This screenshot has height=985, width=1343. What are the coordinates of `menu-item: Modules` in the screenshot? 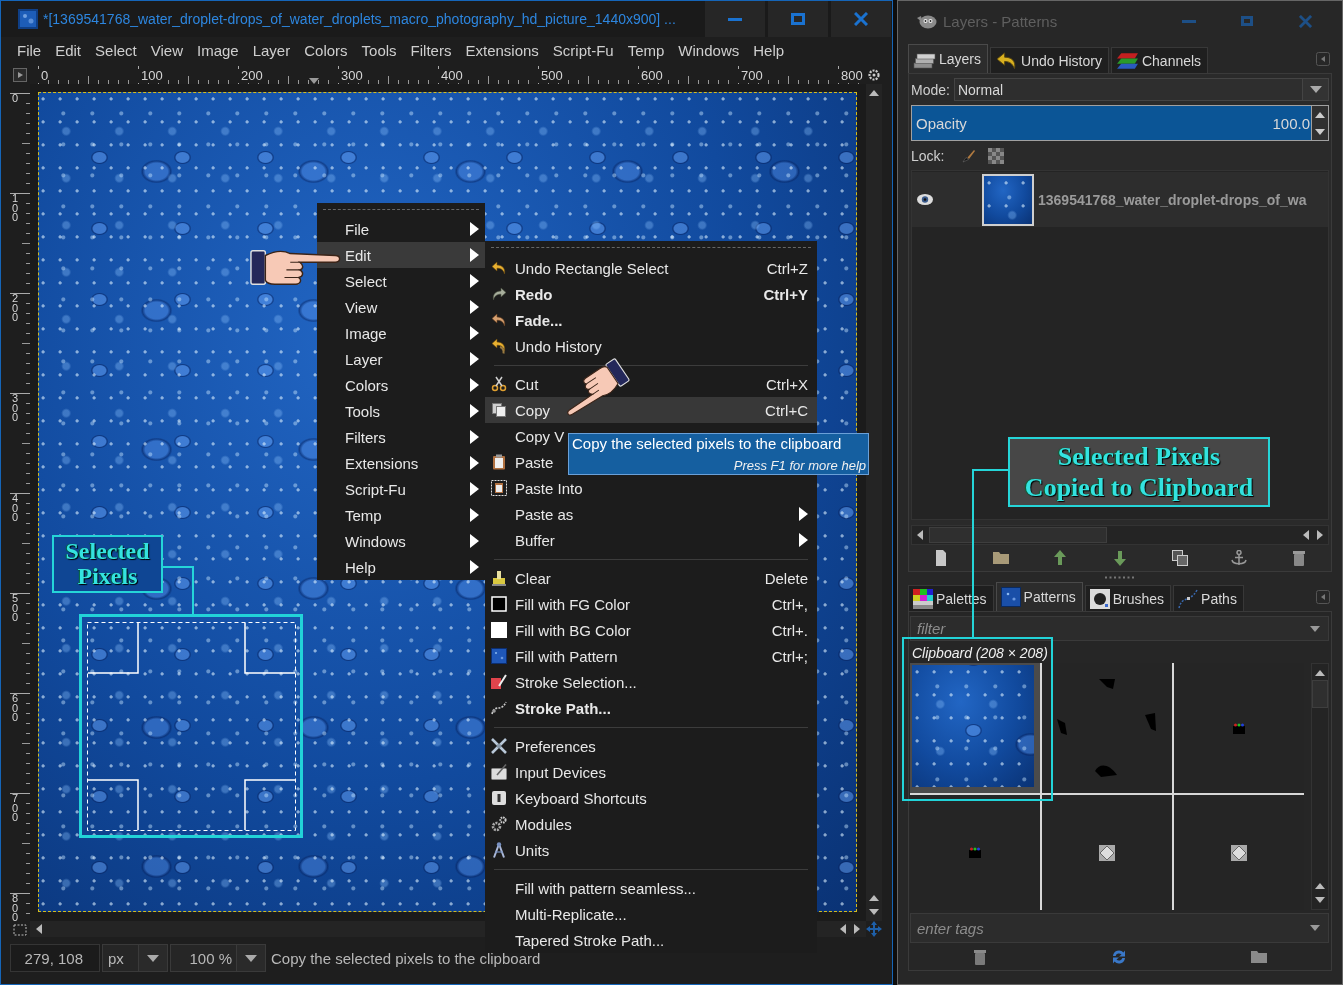 It's located at (529, 824).